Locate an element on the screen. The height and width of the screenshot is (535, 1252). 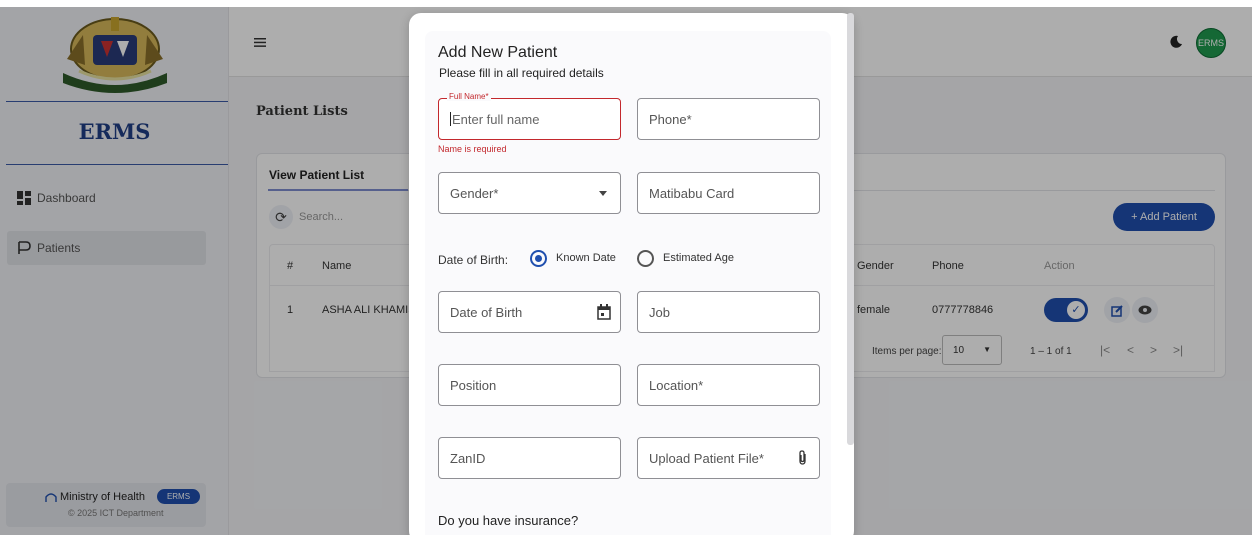
phone-placeholder: Phone* is located at coordinates (670, 119).